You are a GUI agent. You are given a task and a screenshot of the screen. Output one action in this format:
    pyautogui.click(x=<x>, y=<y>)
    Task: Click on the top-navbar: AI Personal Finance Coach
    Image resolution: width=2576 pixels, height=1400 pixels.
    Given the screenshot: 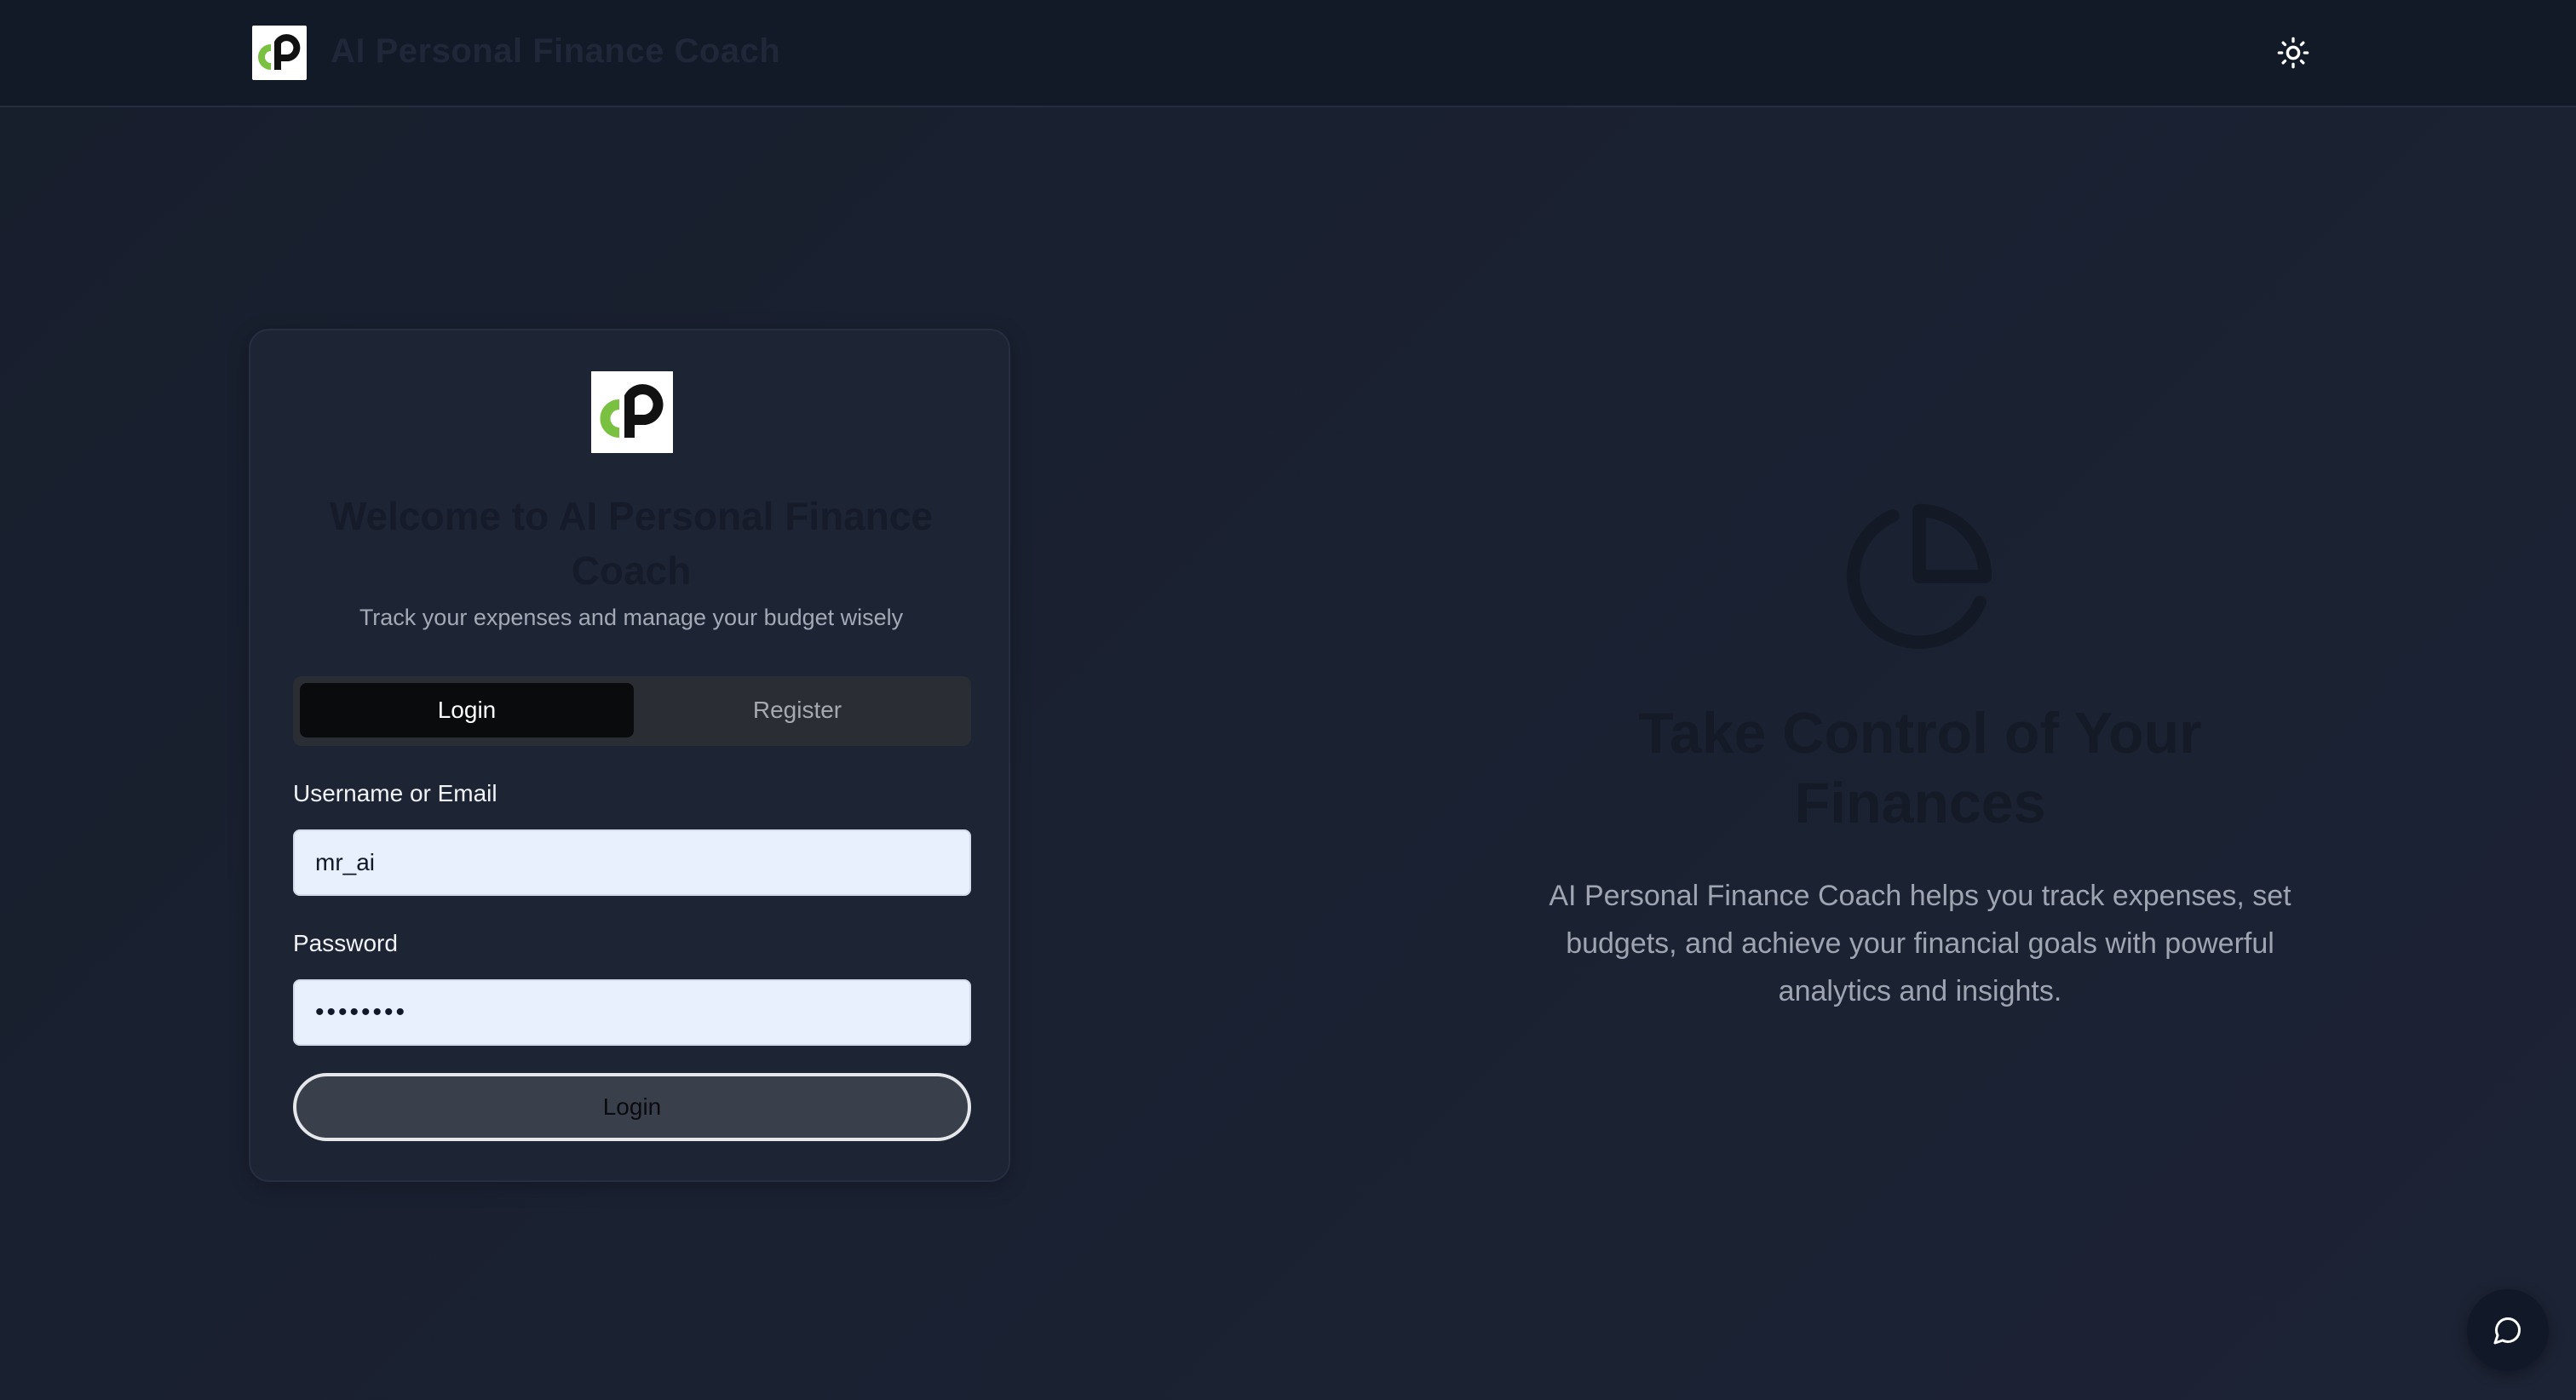 What is the action you would take?
    pyautogui.click(x=1288, y=54)
    